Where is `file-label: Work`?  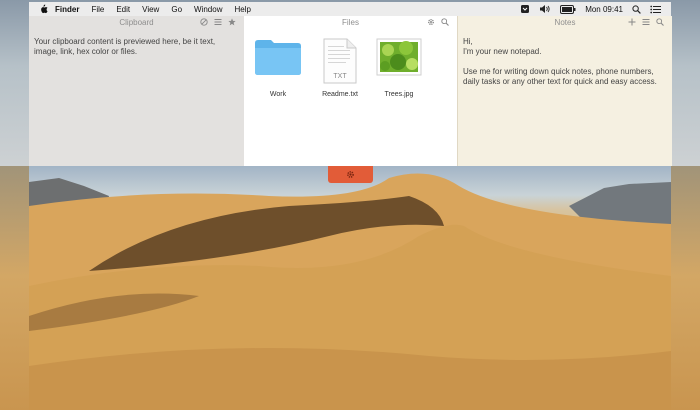 file-label: Work is located at coordinates (278, 94).